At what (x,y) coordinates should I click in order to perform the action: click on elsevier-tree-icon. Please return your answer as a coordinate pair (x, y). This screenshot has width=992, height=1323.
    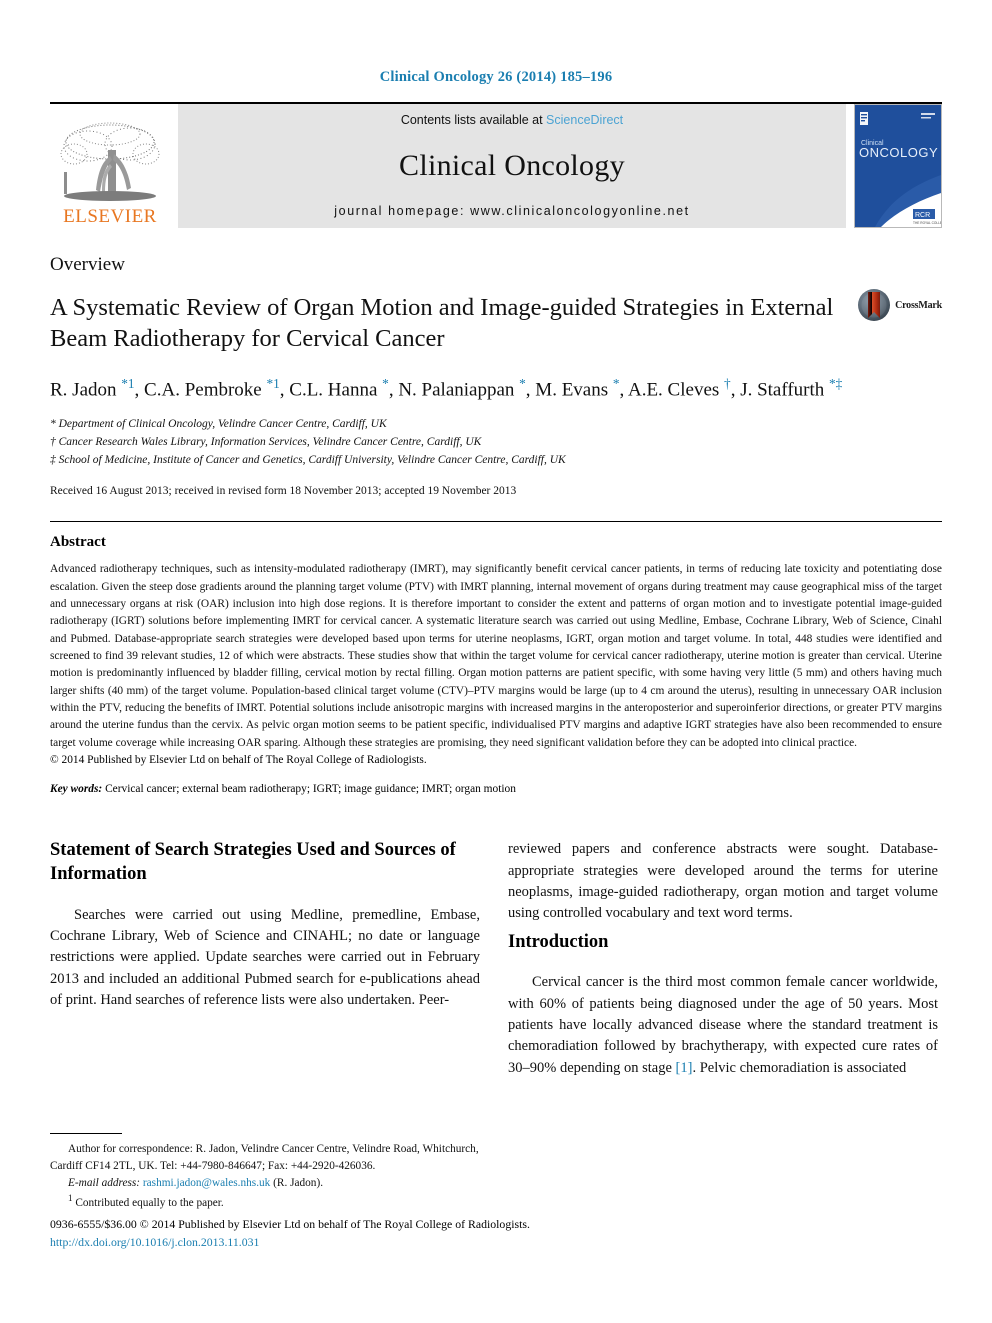
    Looking at the image, I should click on (110, 161).